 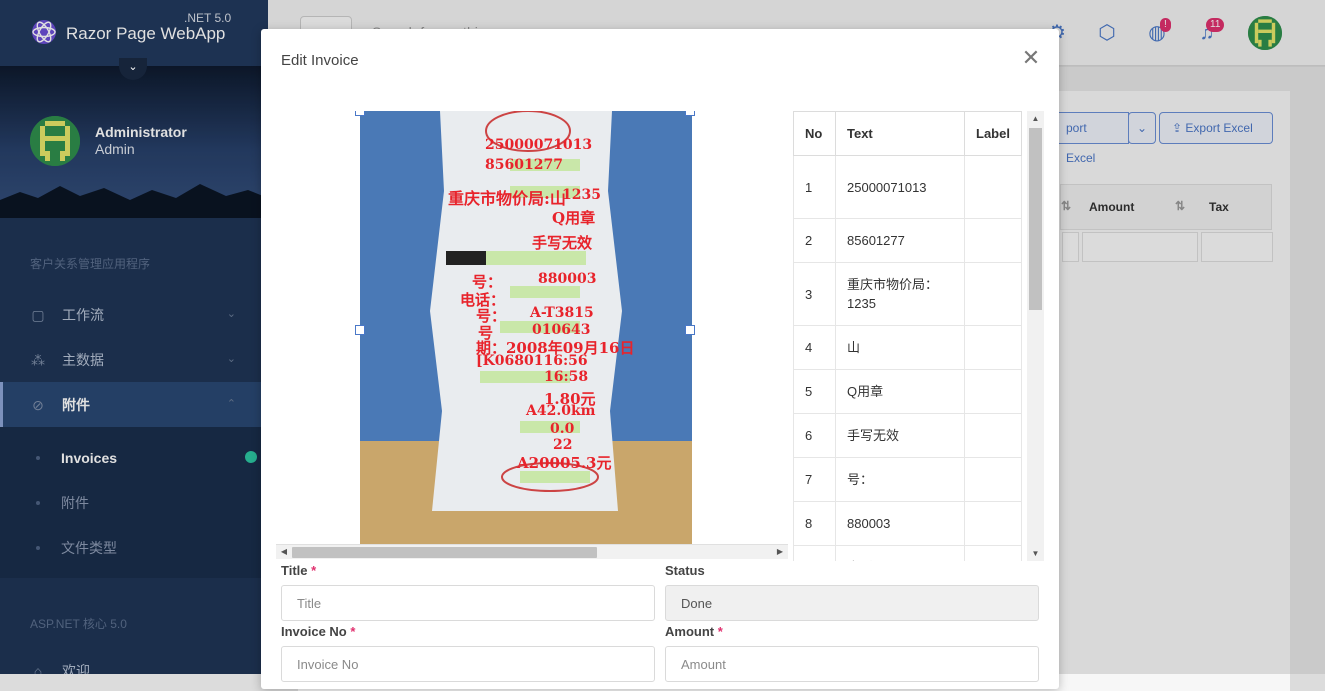 What do you see at coordinates (468, 664) in the screenshot?
I see `invoice-no-input` at bounding box center [468, 664].